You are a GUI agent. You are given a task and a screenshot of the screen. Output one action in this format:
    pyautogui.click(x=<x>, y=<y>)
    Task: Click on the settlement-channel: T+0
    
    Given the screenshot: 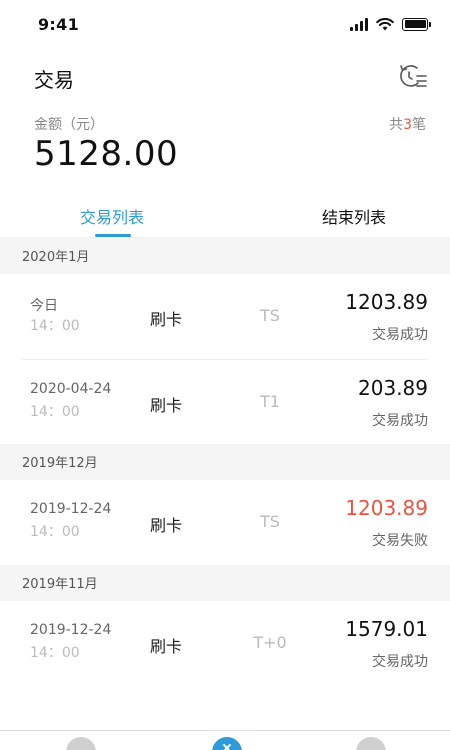 What is the action you would take?
    pyautogui.click(x=270, y=642)
    